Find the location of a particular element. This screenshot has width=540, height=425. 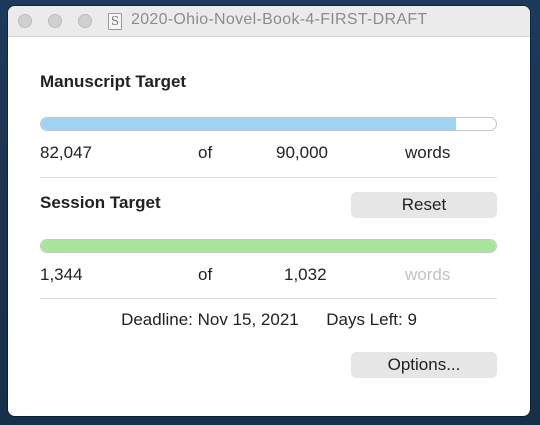

deadline-info: Deadline: Nov 15, 2021 Days Left: 9 is located at coordinates (269, 320).